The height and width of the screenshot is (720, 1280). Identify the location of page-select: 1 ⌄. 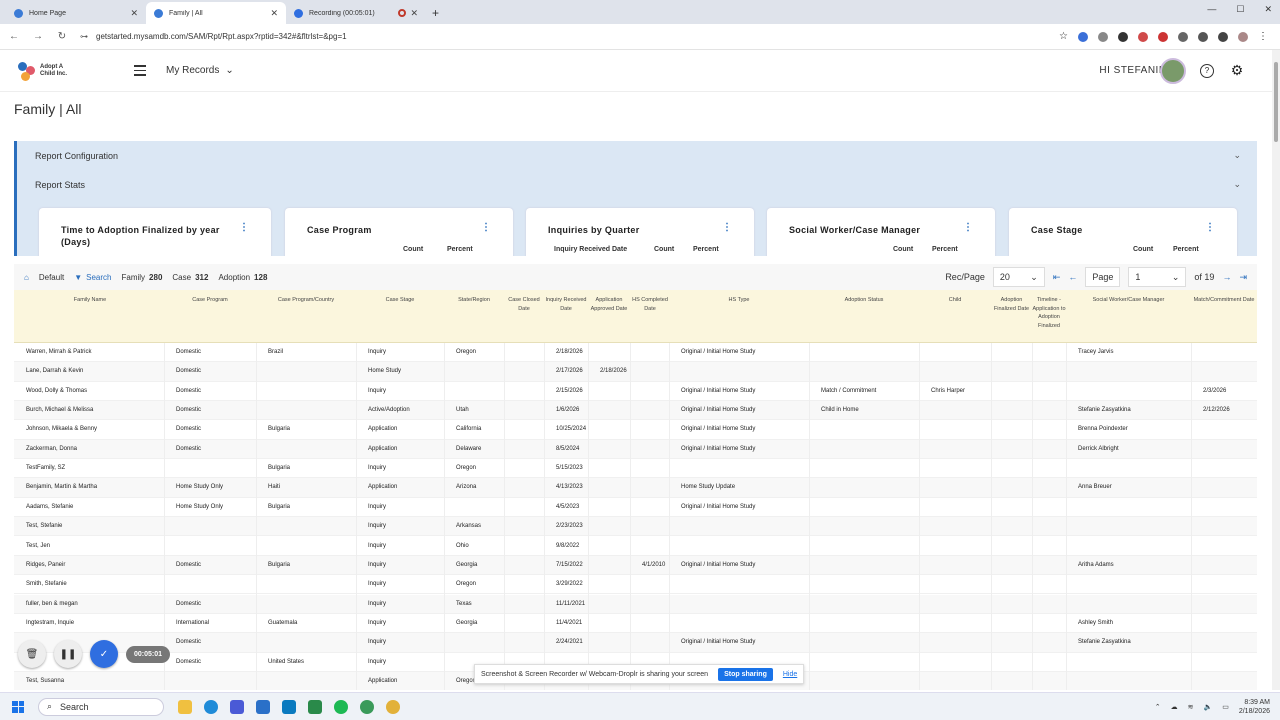
(1157, 277).